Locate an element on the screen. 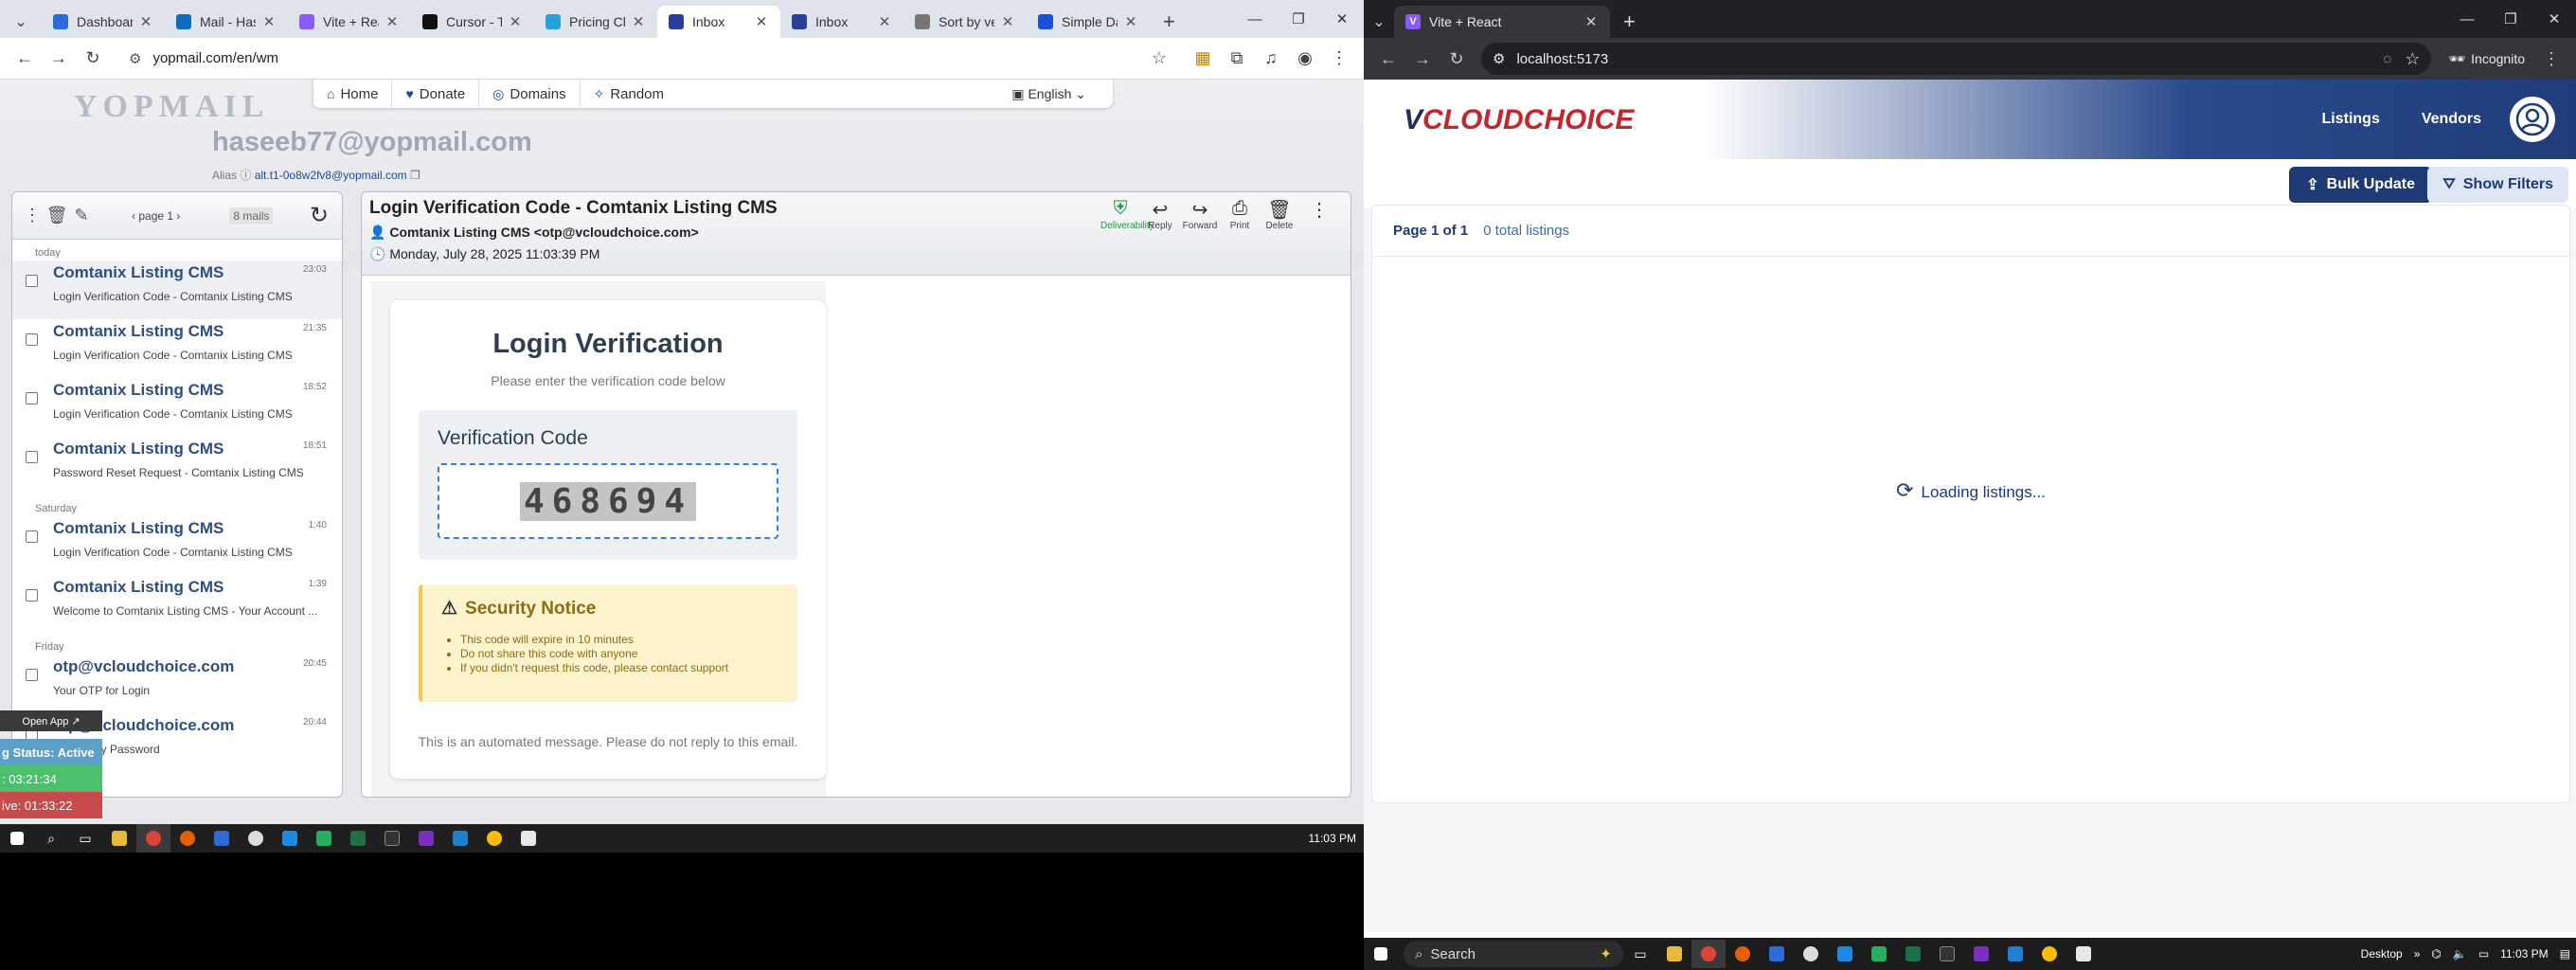  browser-tab: Dashboard ✕ is located at coordinates (103, 22).